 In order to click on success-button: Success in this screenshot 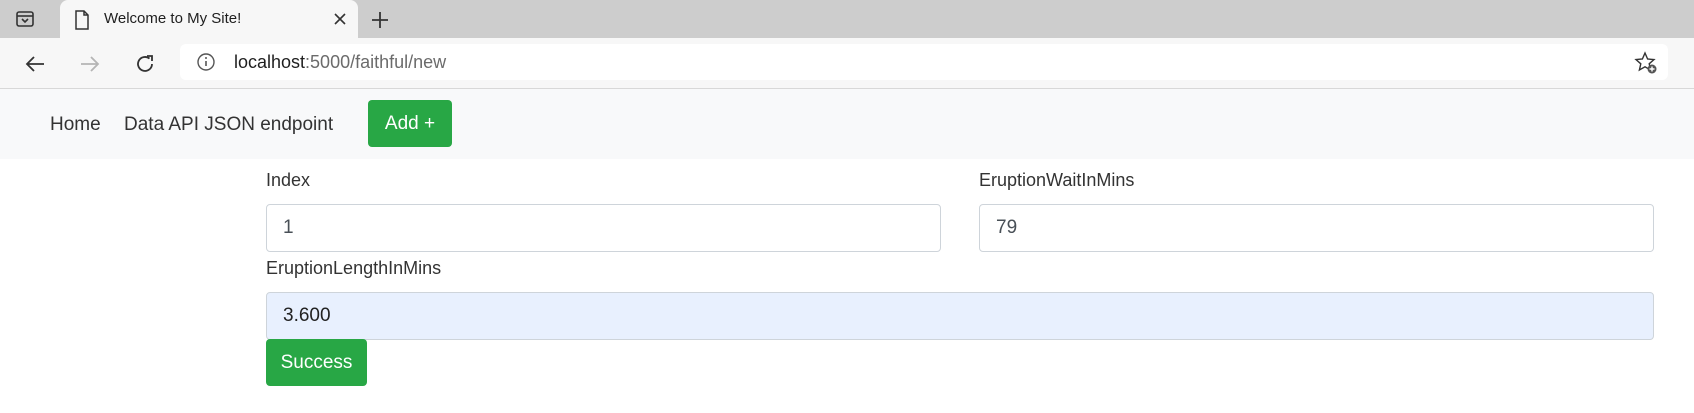, I will do `click(316, 362)`.